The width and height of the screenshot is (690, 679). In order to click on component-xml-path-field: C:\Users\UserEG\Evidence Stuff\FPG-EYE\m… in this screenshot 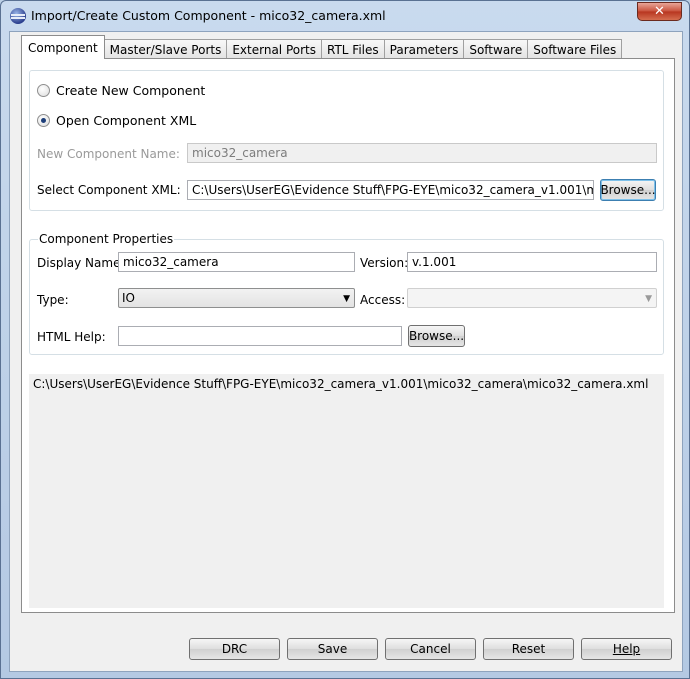, I will do `click(390, 190)`.